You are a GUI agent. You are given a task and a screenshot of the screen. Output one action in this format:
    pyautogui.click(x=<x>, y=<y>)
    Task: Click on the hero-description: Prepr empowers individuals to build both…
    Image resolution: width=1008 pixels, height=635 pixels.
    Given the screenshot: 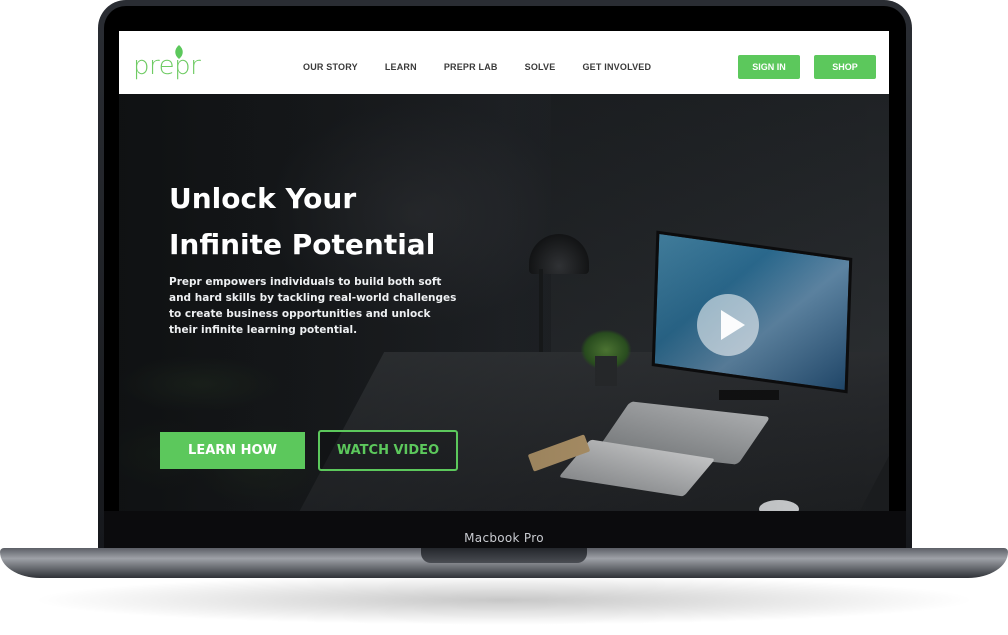 What is the action you would take?
    pyautogui.click(x=313, y=306)
    